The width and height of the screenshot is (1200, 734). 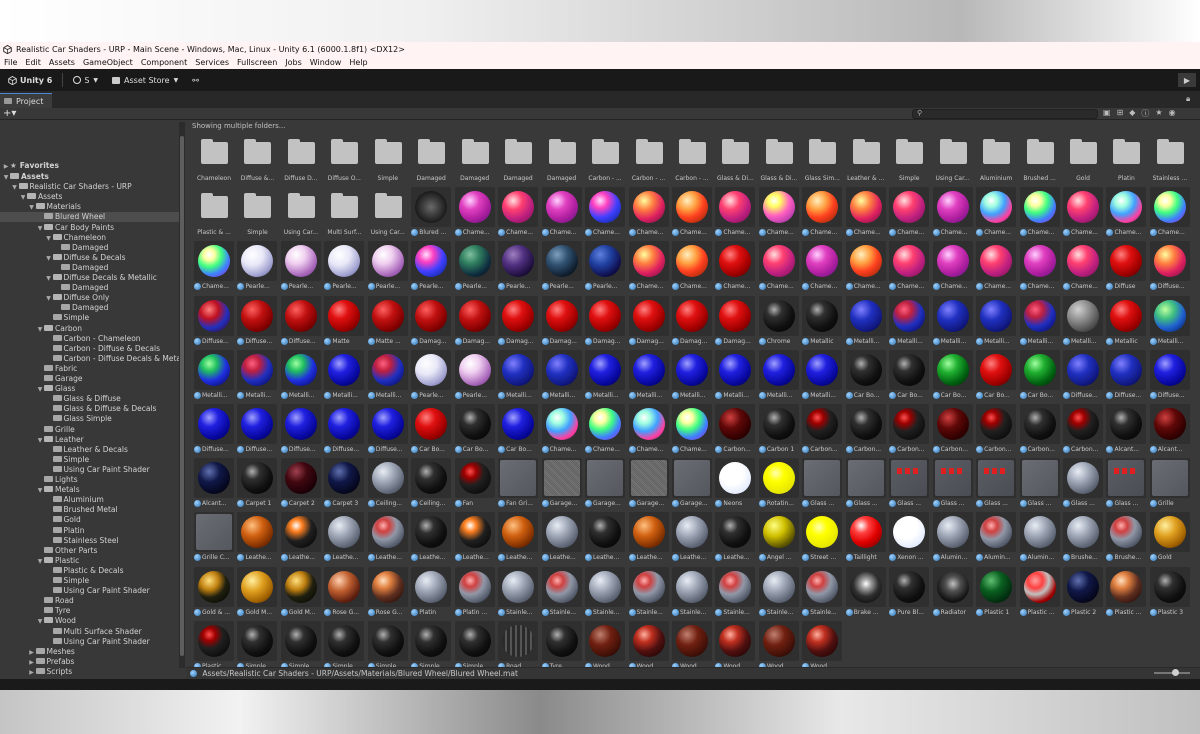 I want to click on tree-item: Glass Simple, so click(x=90, y=419).